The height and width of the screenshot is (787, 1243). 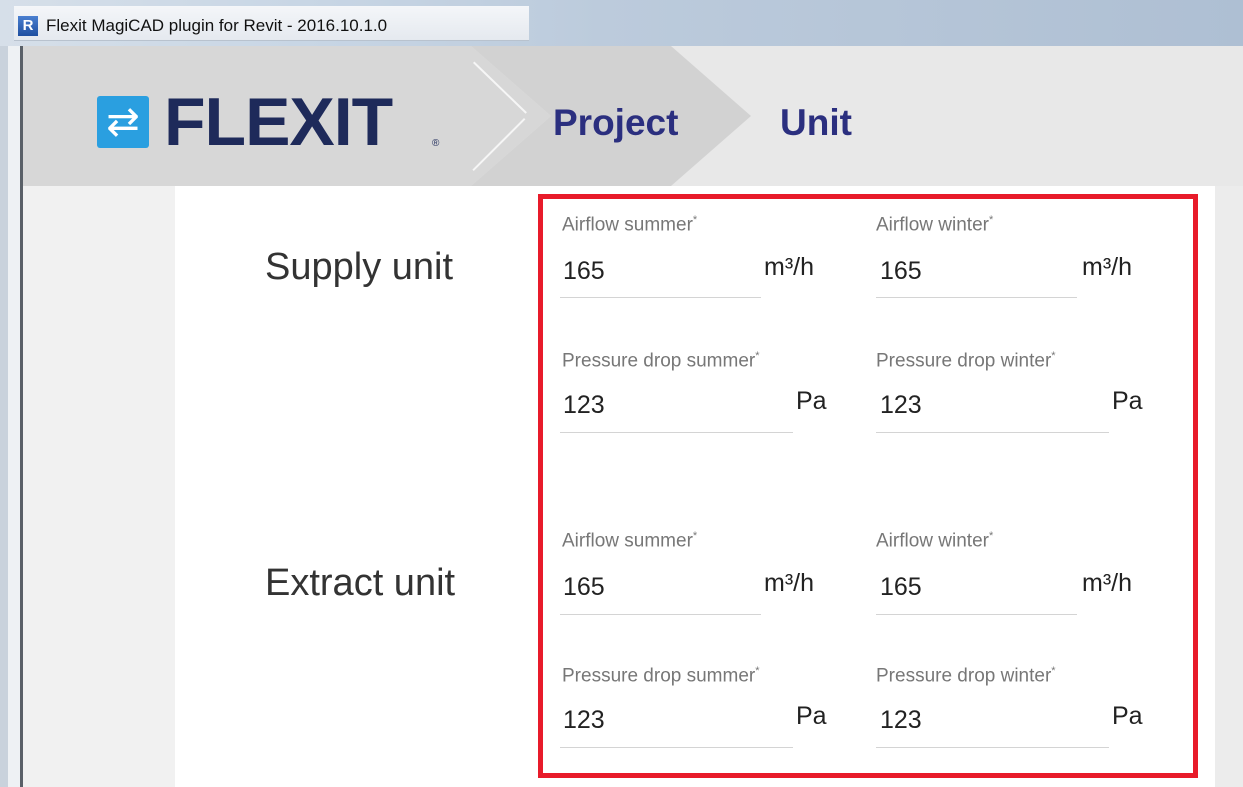 I want to click on right-panel, so click(x=1229, y=486).